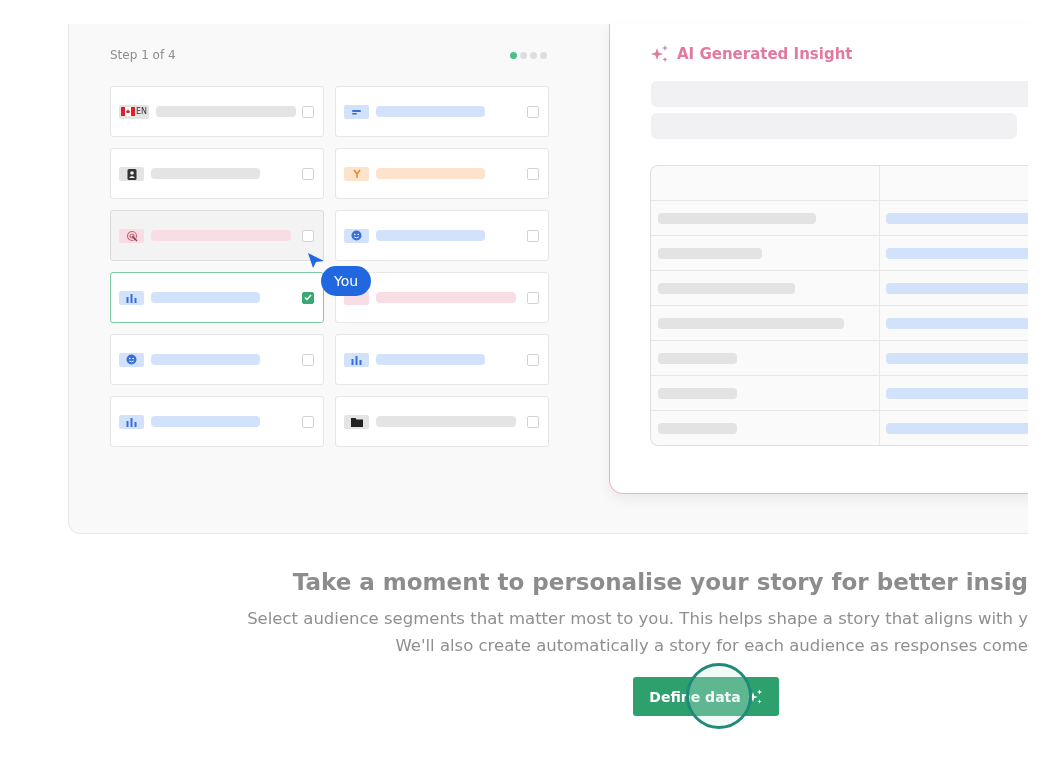 This screenshot has height=783, width=1048. What do you see at coordinates (659, 582) in the screenshot?
I see `heading: Take a moment to personalise your story for better insig` at bounding box center [659, 582].